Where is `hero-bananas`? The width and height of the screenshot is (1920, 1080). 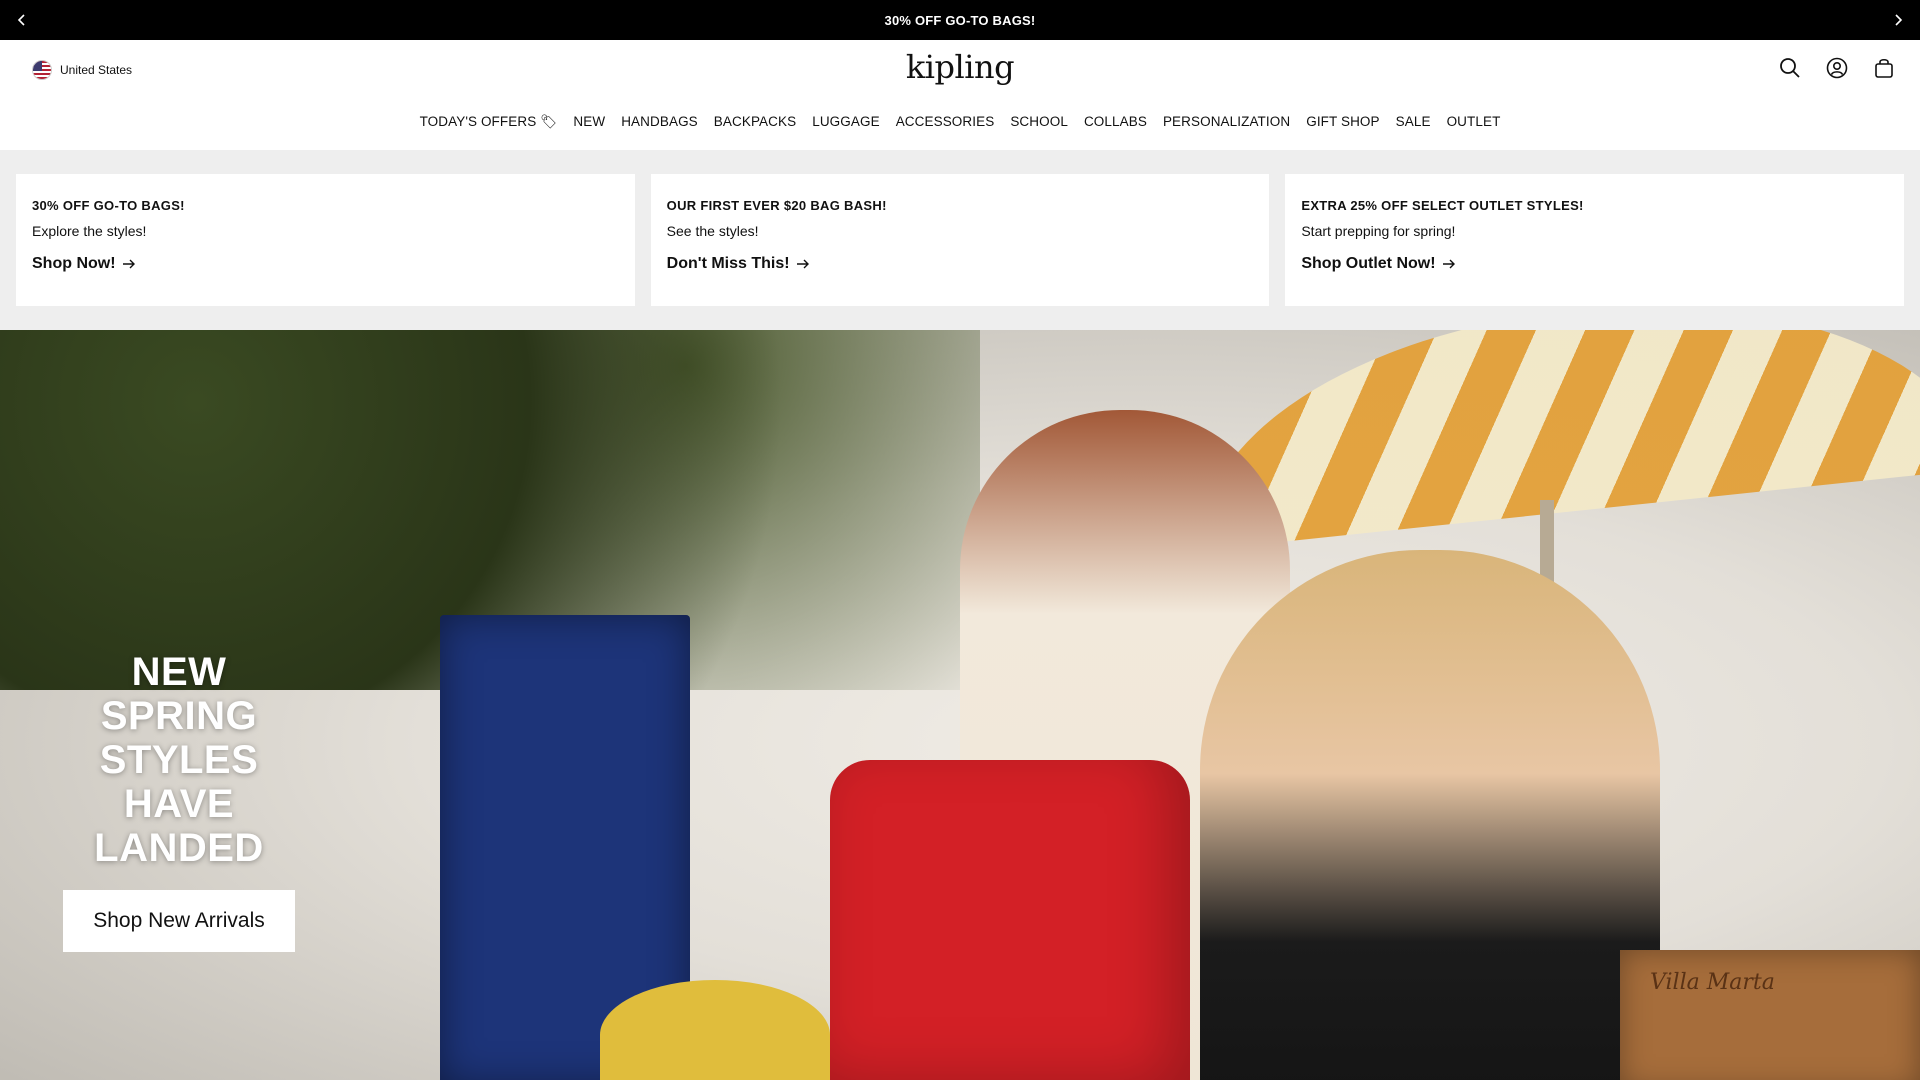 hero-bananas is located at coordinates (715, 1030).